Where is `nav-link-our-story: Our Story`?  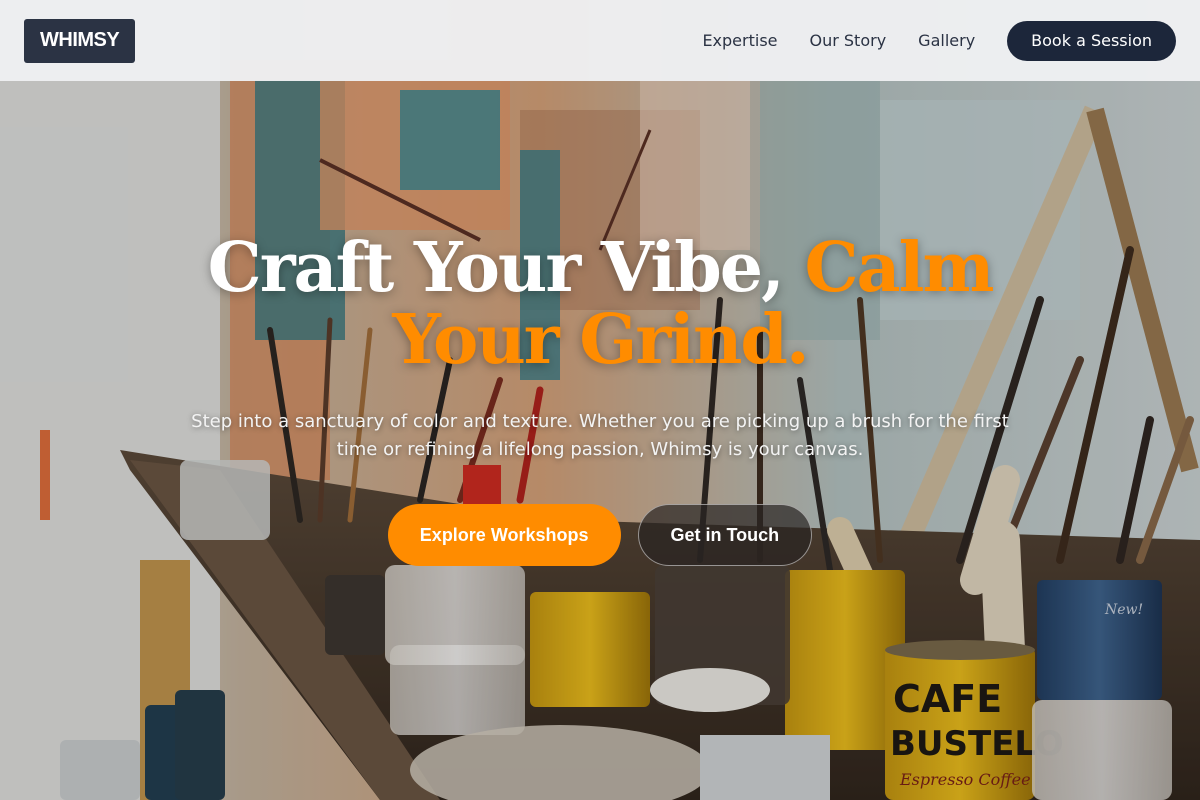 nav-link-our-story: Our Story is located at coordinates (848, 40).